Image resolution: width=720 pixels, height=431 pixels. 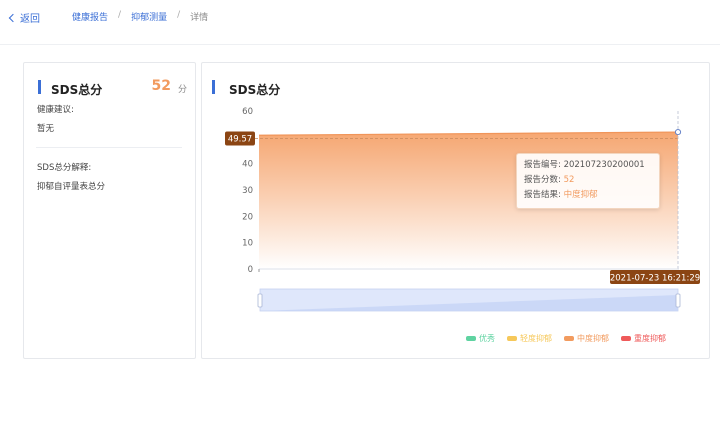 What do you see at coordinates (39, 87) in the screenshot?
I see `title-accent-bar` at bounding box center [39, 87].